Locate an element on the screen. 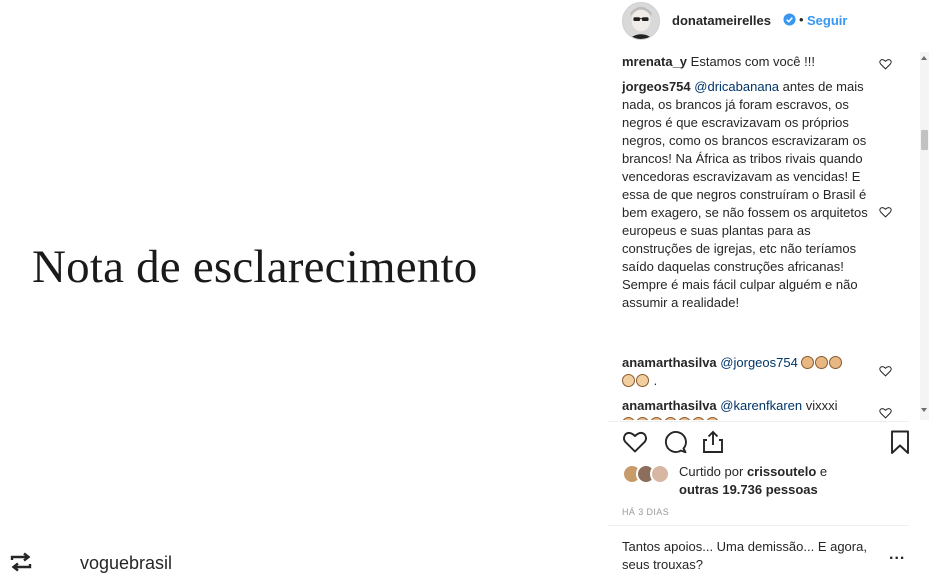 Image resolution: width=929 pixels, height=579 pixels. comment-mention: @jorgeos754 is located at coordinates (759, 362).